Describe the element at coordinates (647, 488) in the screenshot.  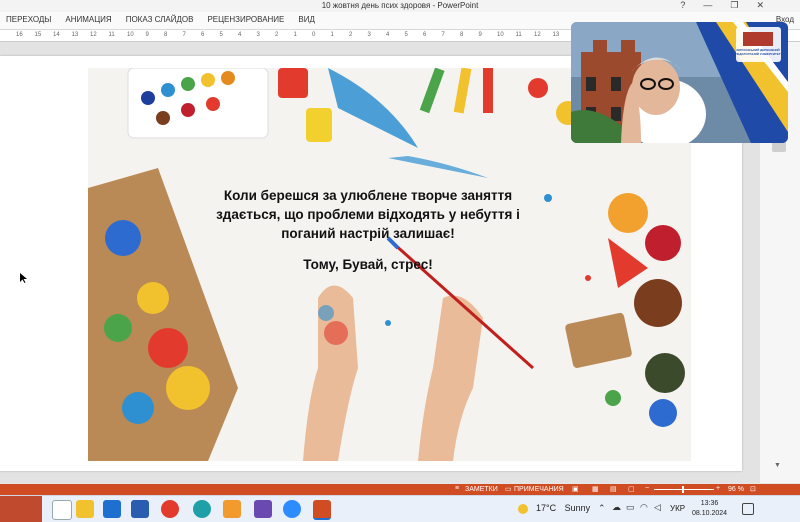
I see `zoom-out-icon: −` at that location.